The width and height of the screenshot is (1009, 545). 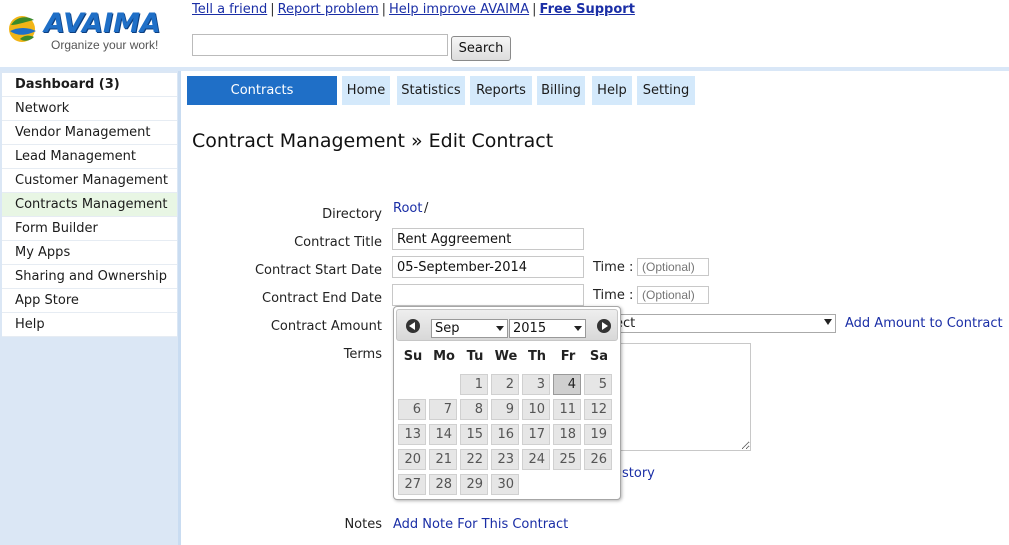 What do you see at coordinates (338, 242) in the screenshot?
I see `contract-title-label: Contract Title` at bounding box center [338, 242].